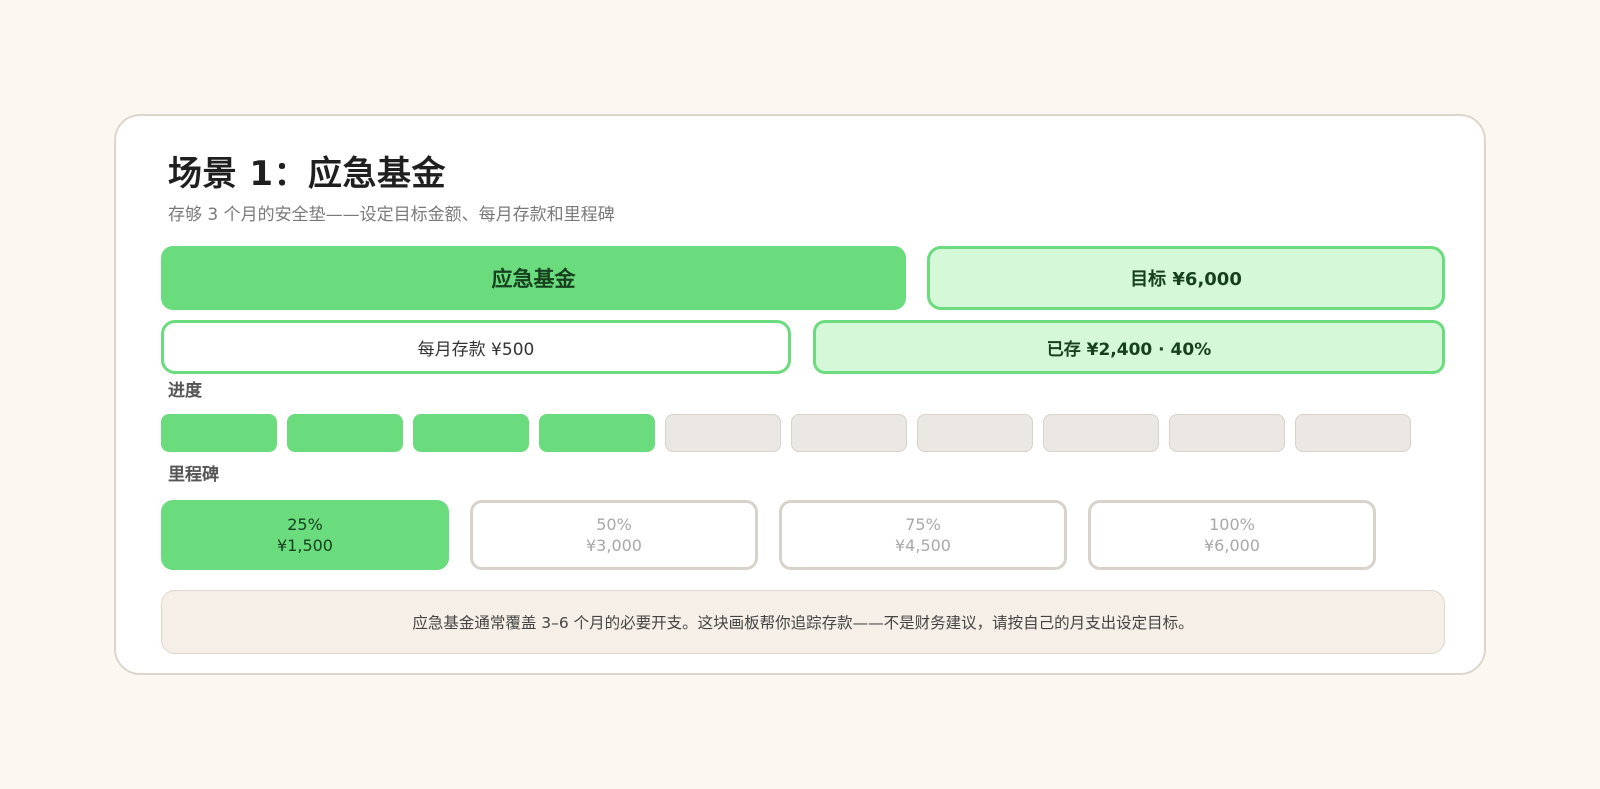  I want to click on saved-amount-box: 已存 ¥2,400 · 40%, so click(1129, 347).